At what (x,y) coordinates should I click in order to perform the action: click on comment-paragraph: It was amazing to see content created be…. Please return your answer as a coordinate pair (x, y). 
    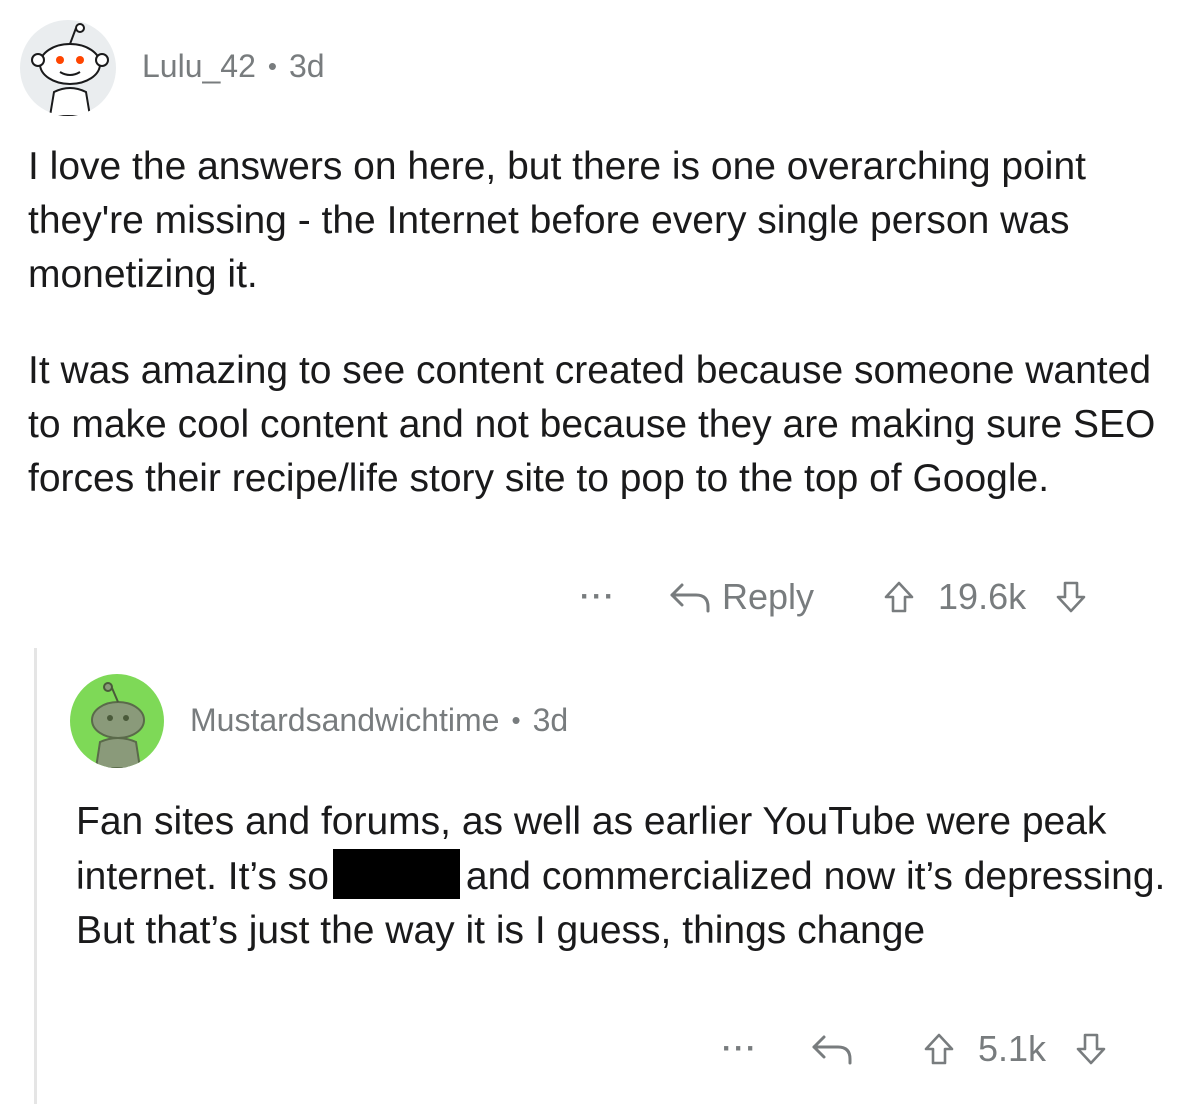
    Looking at the image, I should click on (592, 424).